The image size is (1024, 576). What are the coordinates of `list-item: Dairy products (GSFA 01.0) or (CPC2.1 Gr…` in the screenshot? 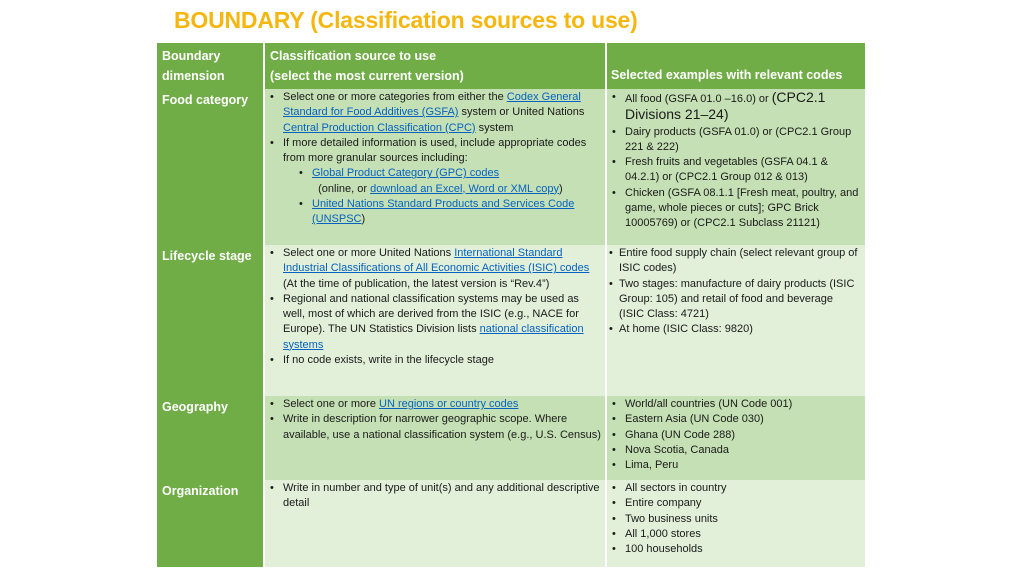 It's located at (736, 140).